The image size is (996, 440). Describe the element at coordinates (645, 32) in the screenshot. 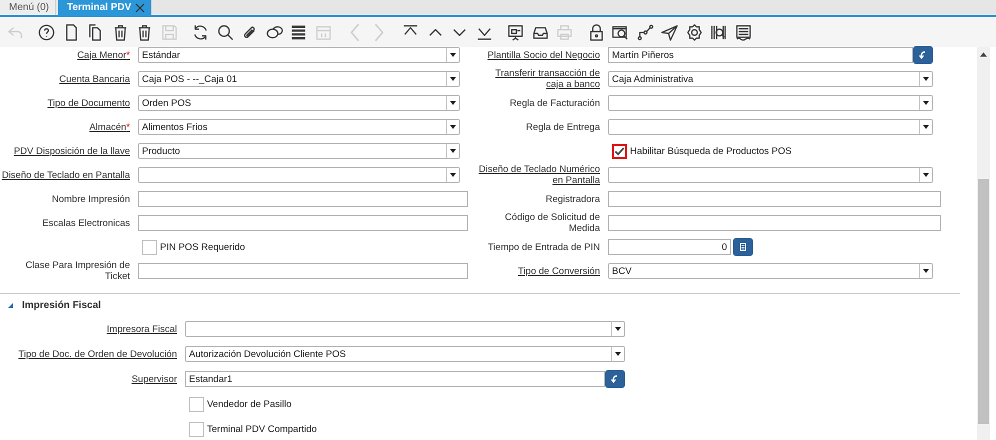

I see `workflow-icon` at that location.